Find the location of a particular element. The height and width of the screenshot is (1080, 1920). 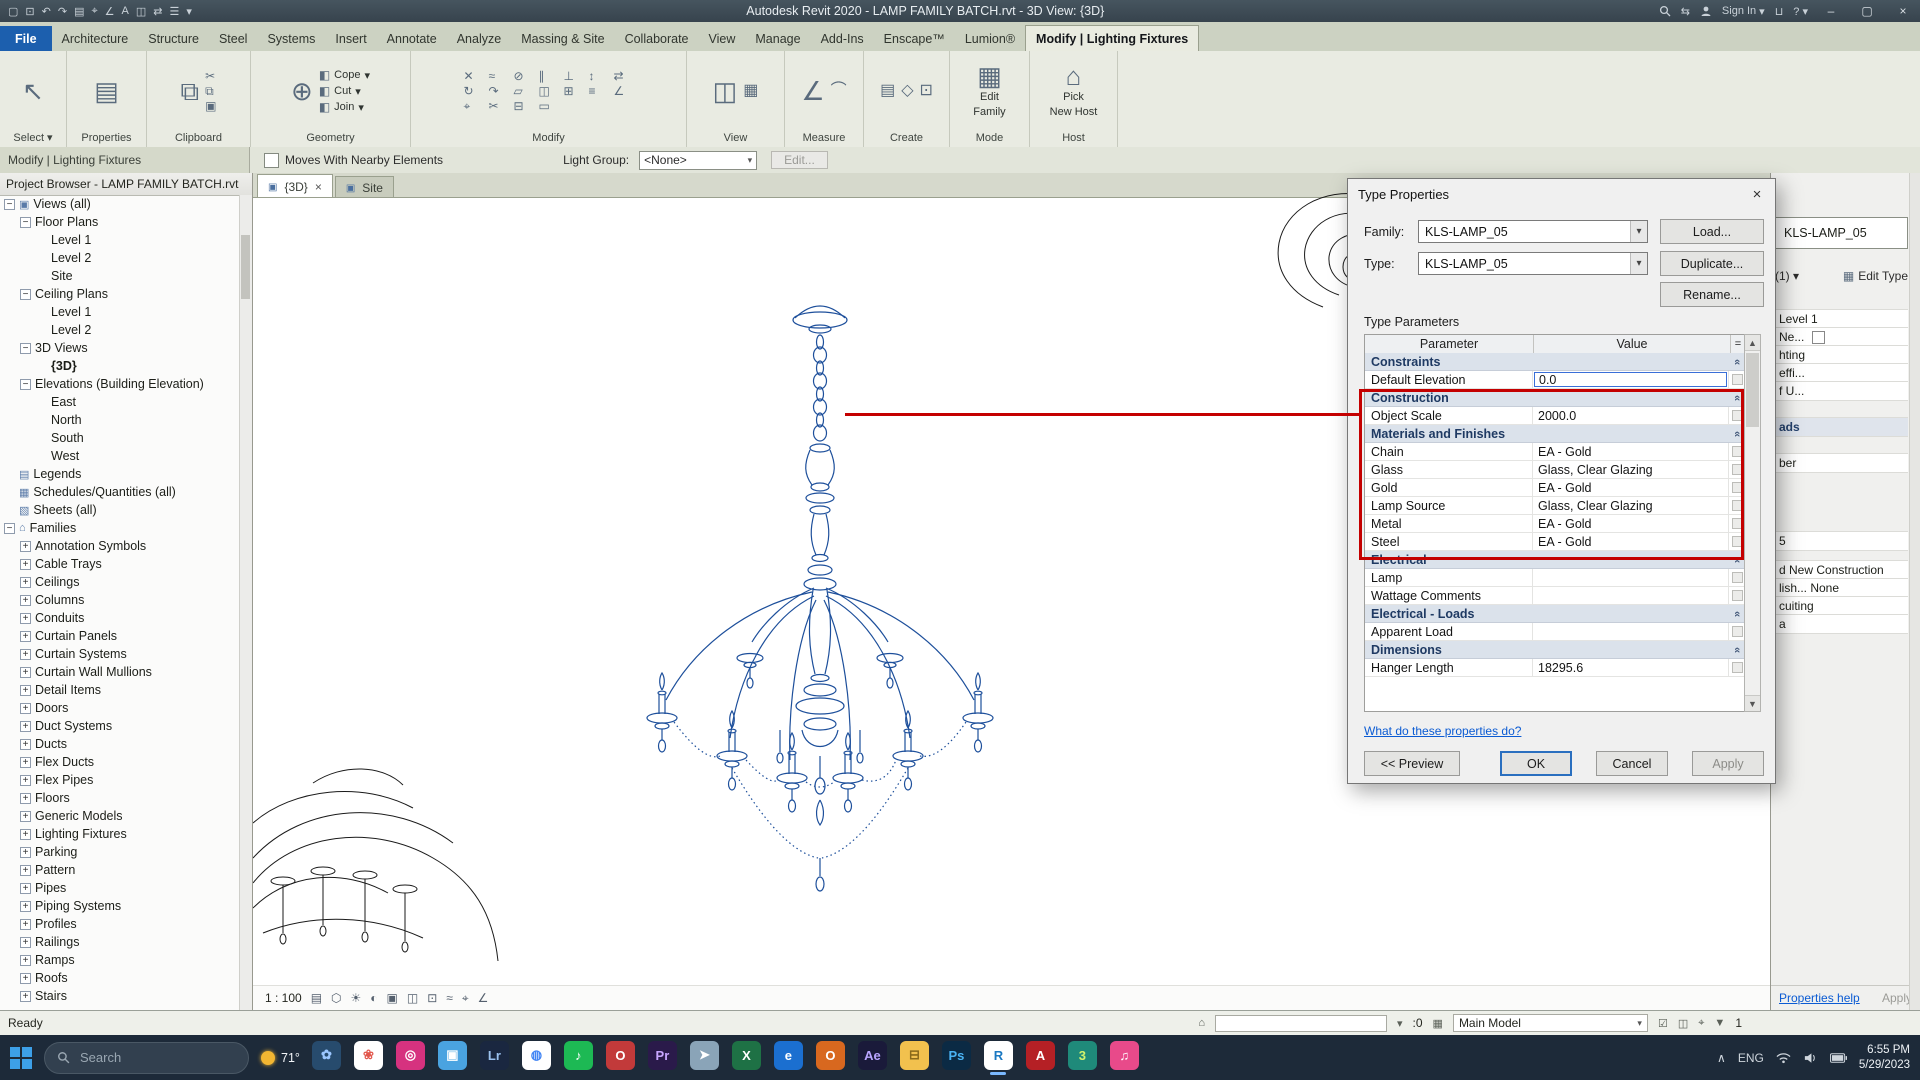

checkbox is located at coordinates (1819, 337).